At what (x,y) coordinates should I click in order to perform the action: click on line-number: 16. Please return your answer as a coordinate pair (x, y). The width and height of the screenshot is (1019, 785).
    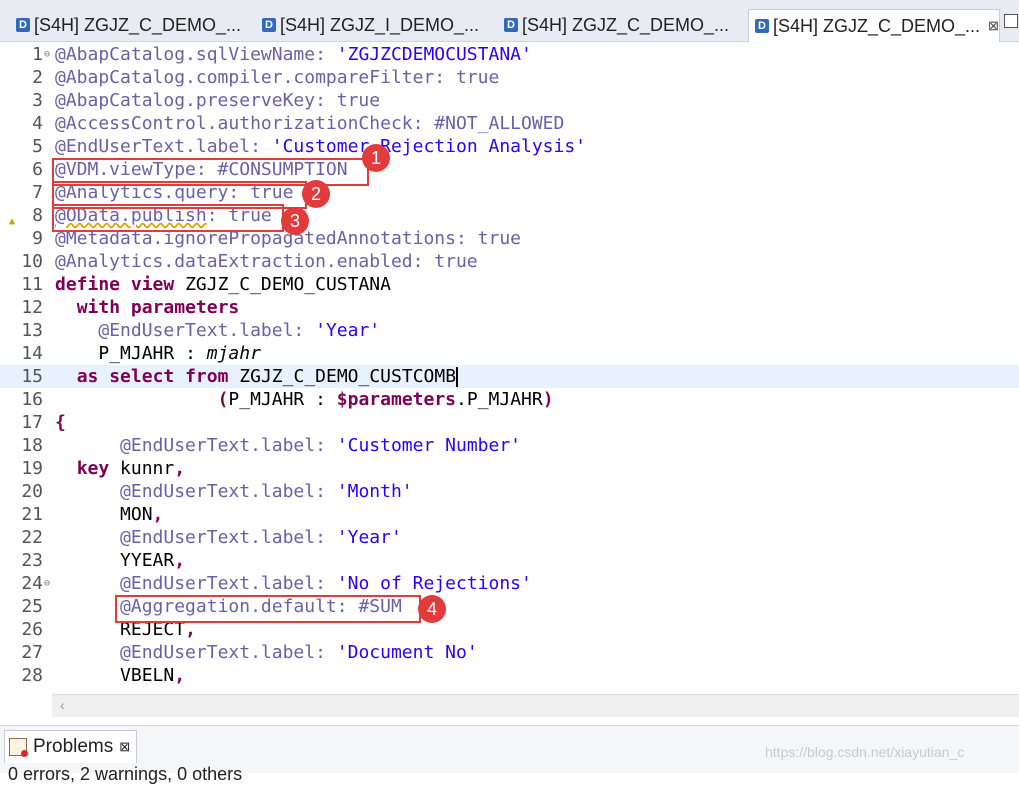
    Looking at the image, I should click on (32, 399).